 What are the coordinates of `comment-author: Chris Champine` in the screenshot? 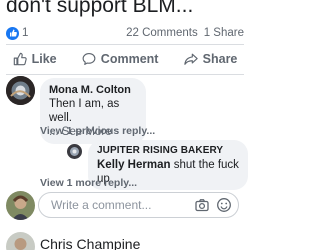 It's located at (90, 243).